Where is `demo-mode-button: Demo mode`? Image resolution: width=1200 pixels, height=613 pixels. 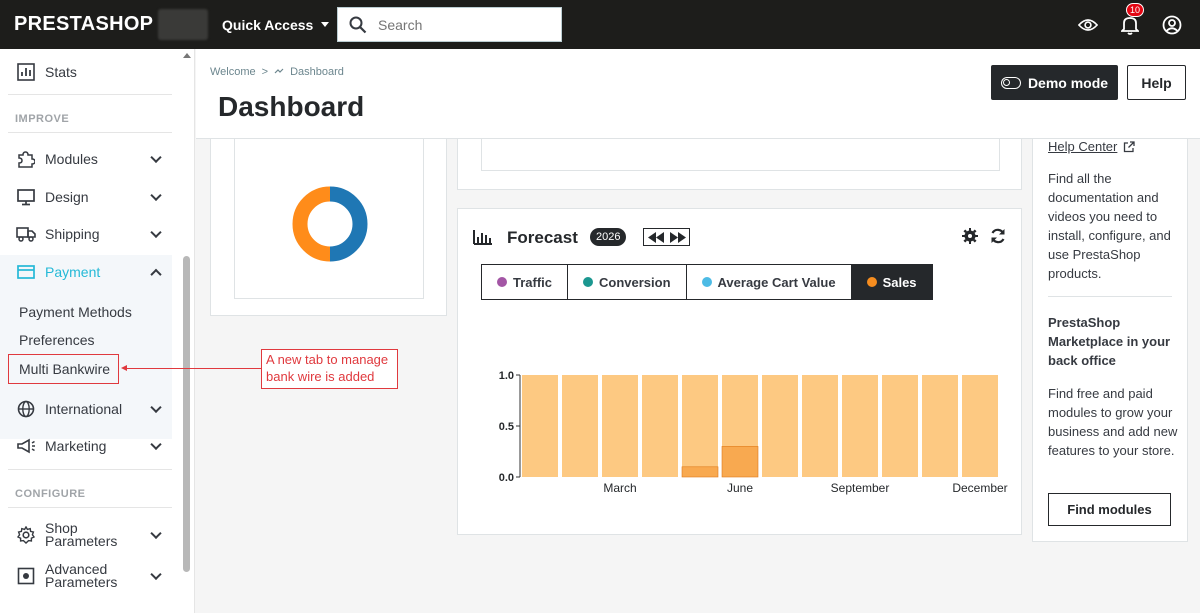
demo-mode-button: Demo mode is located at coordinates (1054, 82).